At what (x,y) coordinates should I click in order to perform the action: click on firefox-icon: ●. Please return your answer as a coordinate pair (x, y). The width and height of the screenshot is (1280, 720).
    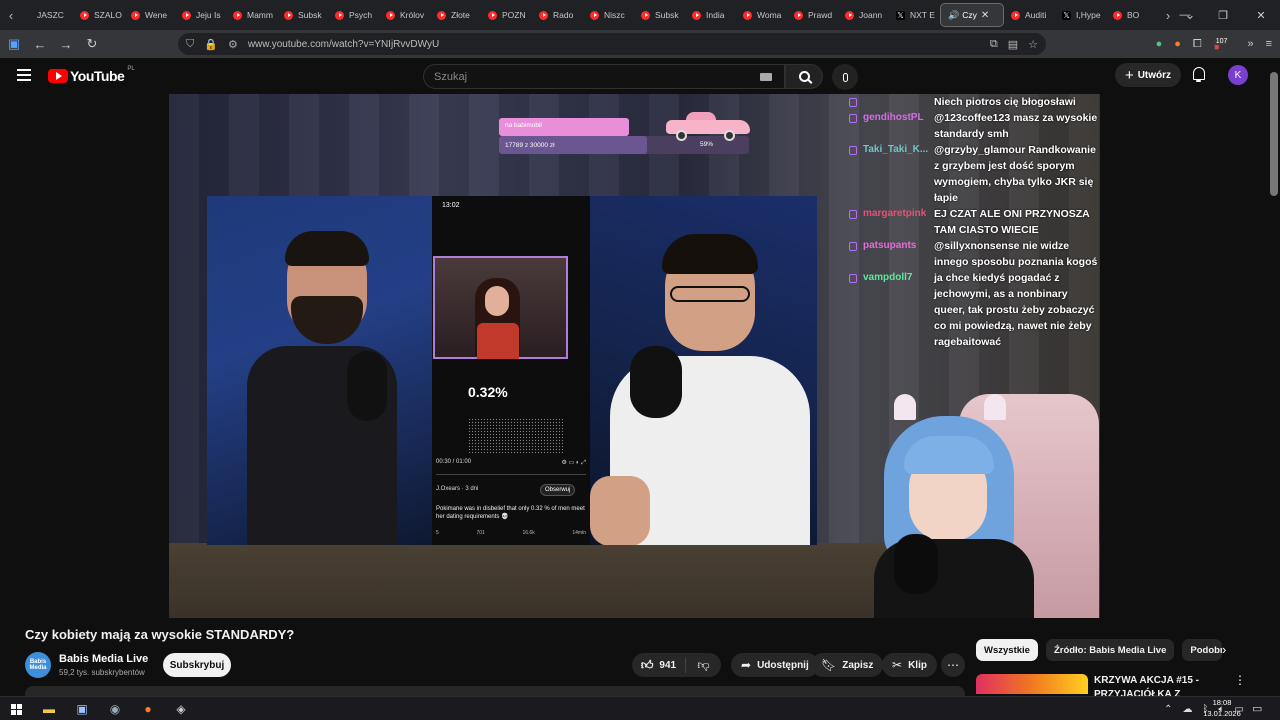
    Looking at the image, I should click on (148, 709).